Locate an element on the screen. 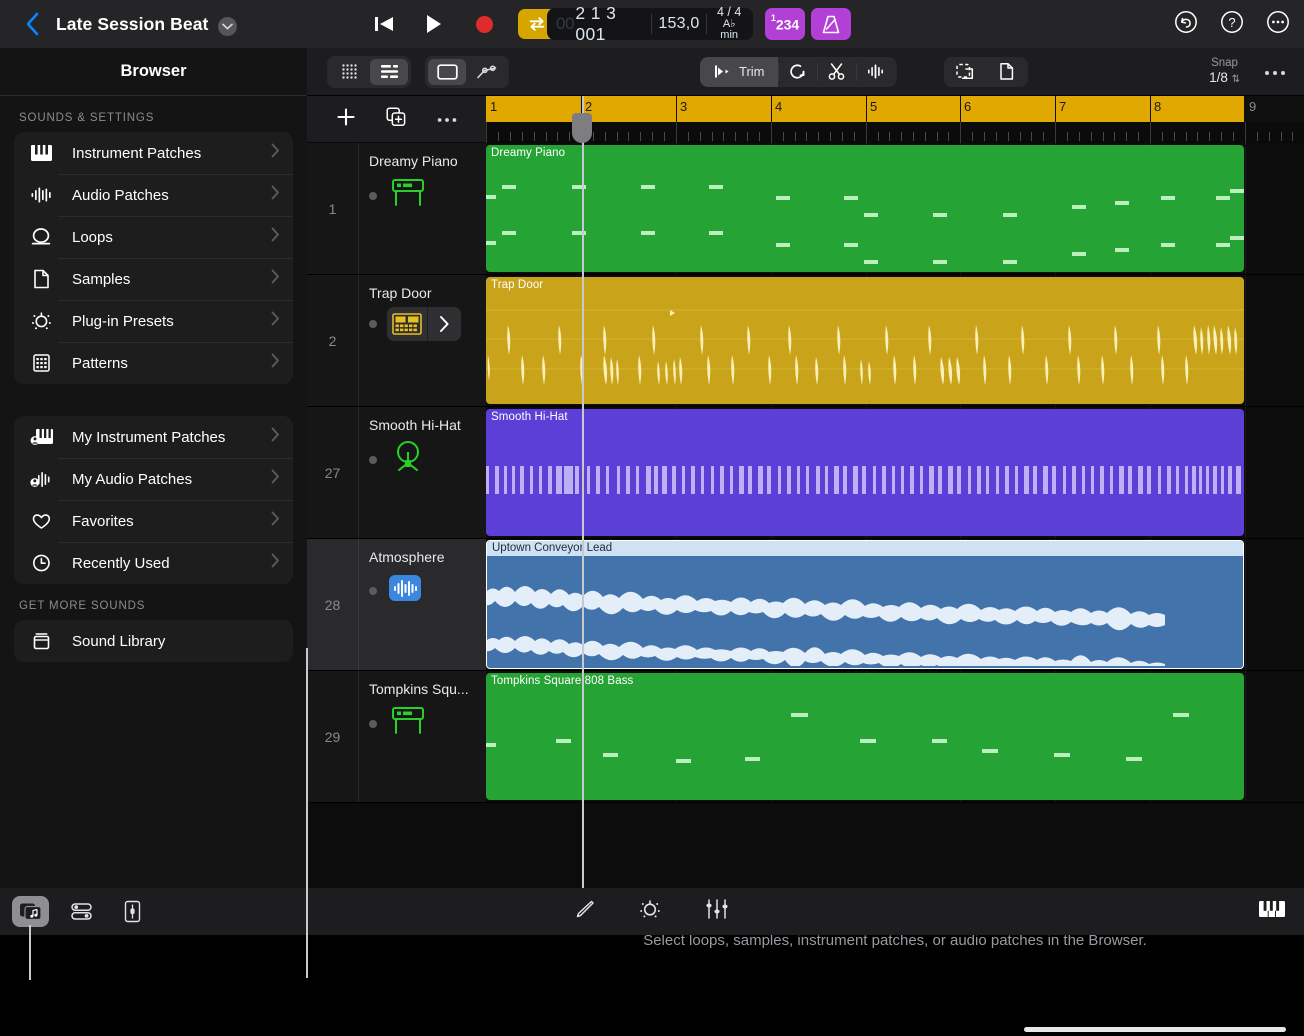  sidebar-item-patterns: Patterns is located at coordinates (153, 363).